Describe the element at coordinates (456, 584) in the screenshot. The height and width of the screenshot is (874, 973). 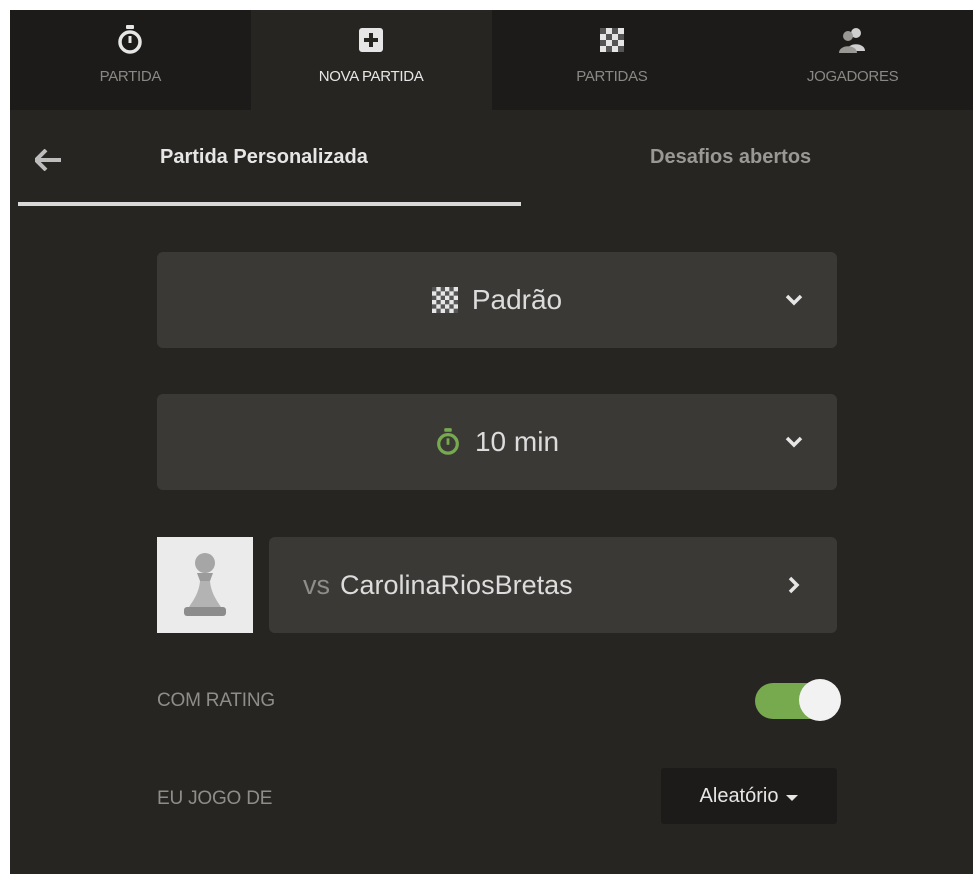
I see `opponent-name: CarolinaRiosBretas` at that location.